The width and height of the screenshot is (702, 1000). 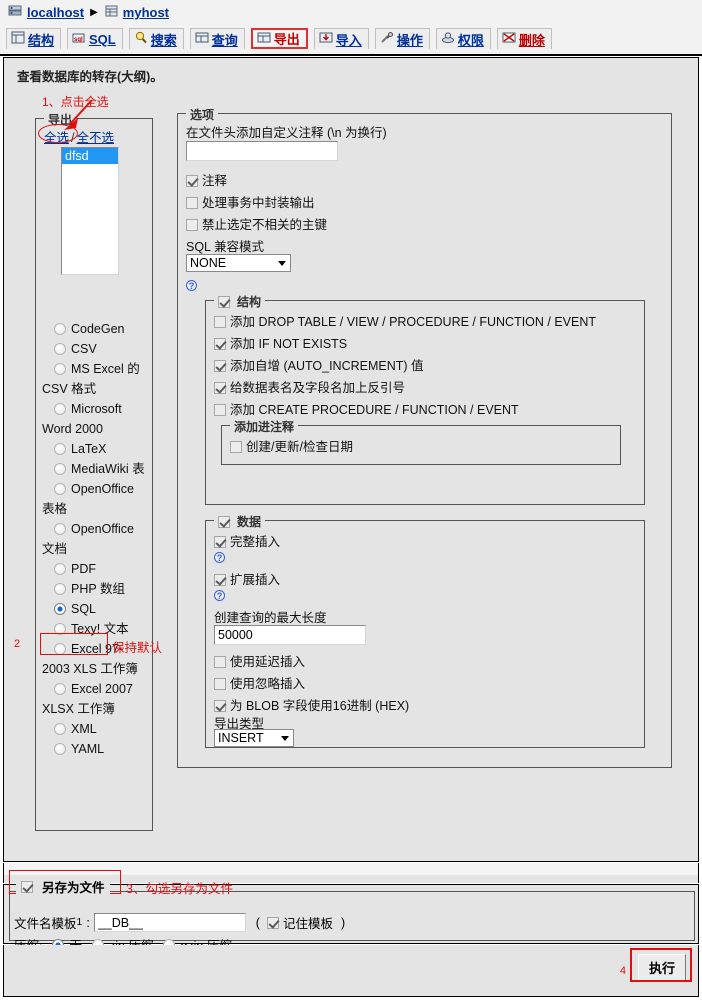 What do you see at coordinates (95, 379) in the screenshot?
I see `format-option-2: MS Excel 的 CSV 格式` at bounding box center [95, 379].